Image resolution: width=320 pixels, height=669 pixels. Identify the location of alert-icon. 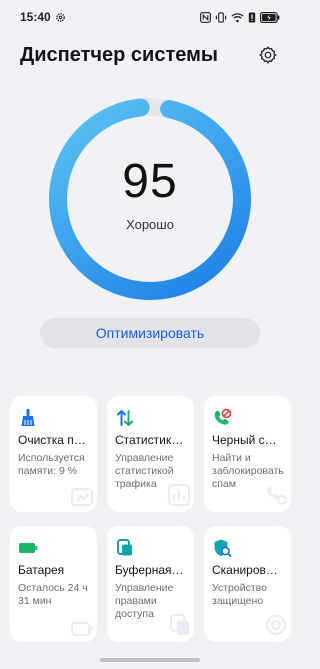
(252, 17).